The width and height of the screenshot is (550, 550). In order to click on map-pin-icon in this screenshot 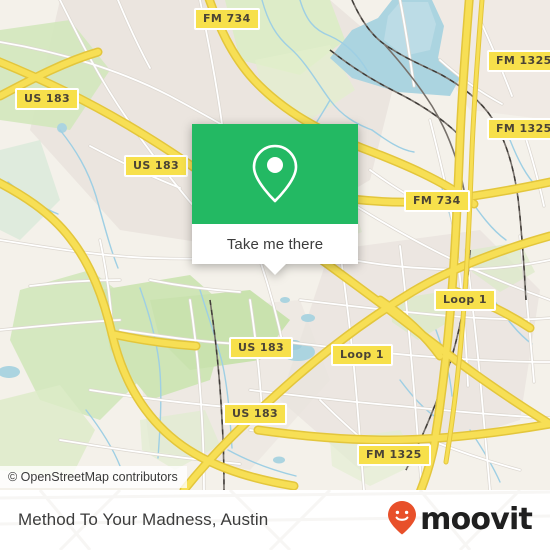, I will do `click(275, 174)`.